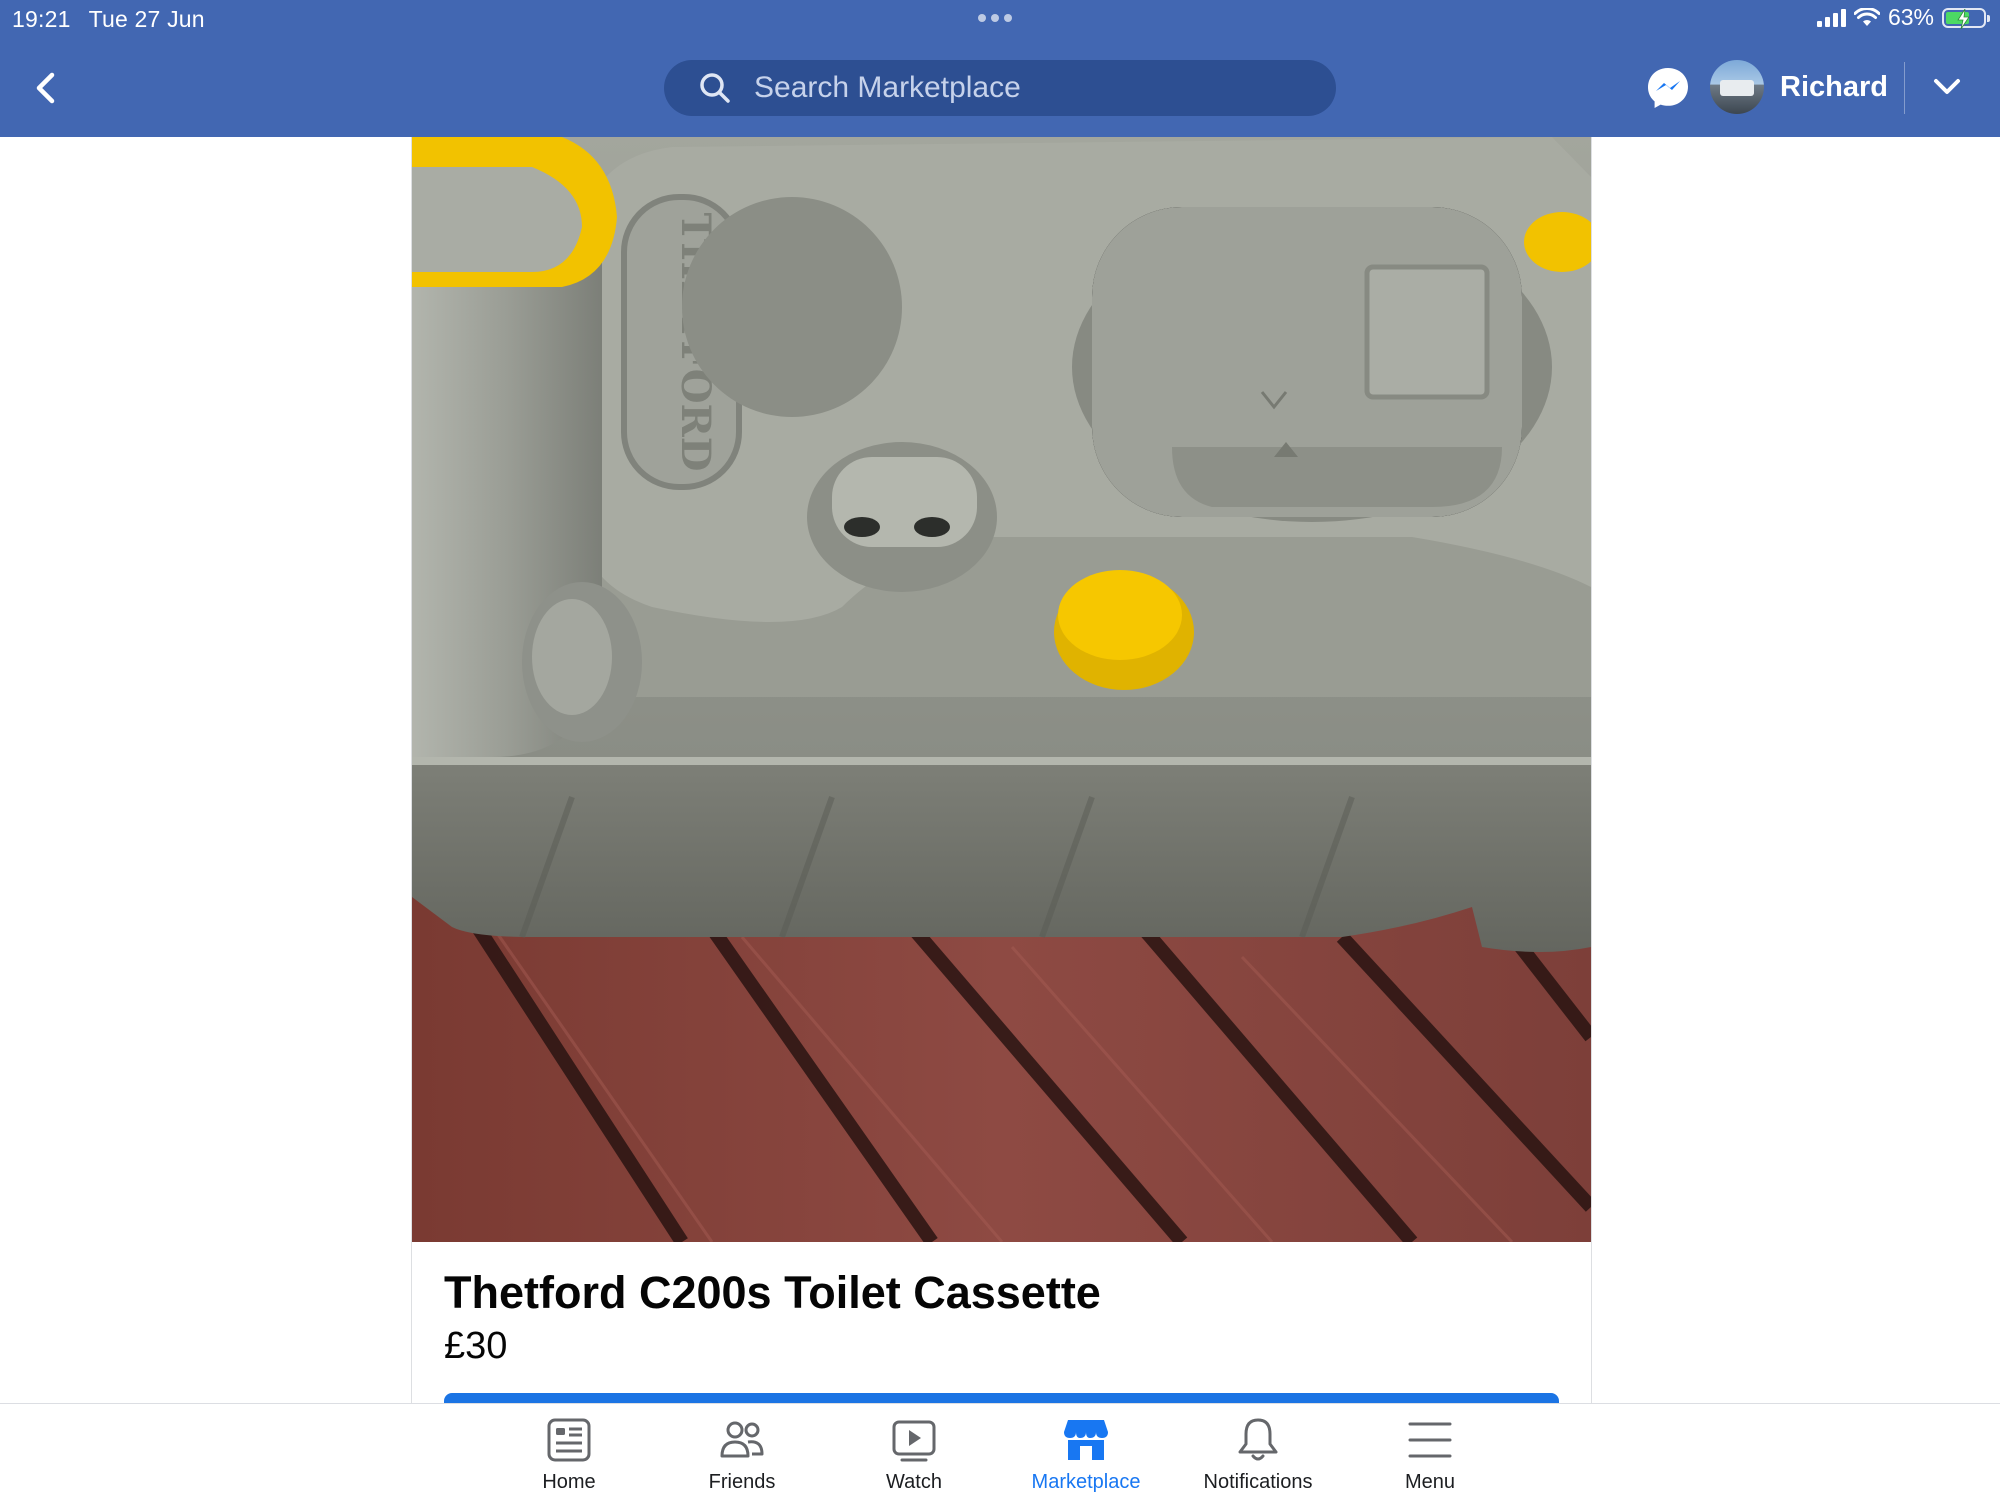  Describe the element at coordinates (1086, 1482) in the screenshot. I see `nav-label-marketplace: Marketplace` at that location.